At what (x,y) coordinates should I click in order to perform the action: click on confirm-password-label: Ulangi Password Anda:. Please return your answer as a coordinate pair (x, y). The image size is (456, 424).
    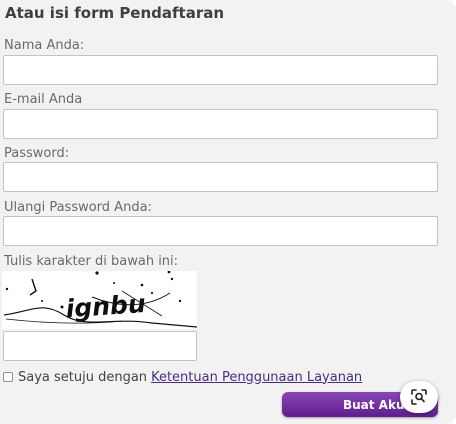
    Looking at the image, I should click on (78, 207).